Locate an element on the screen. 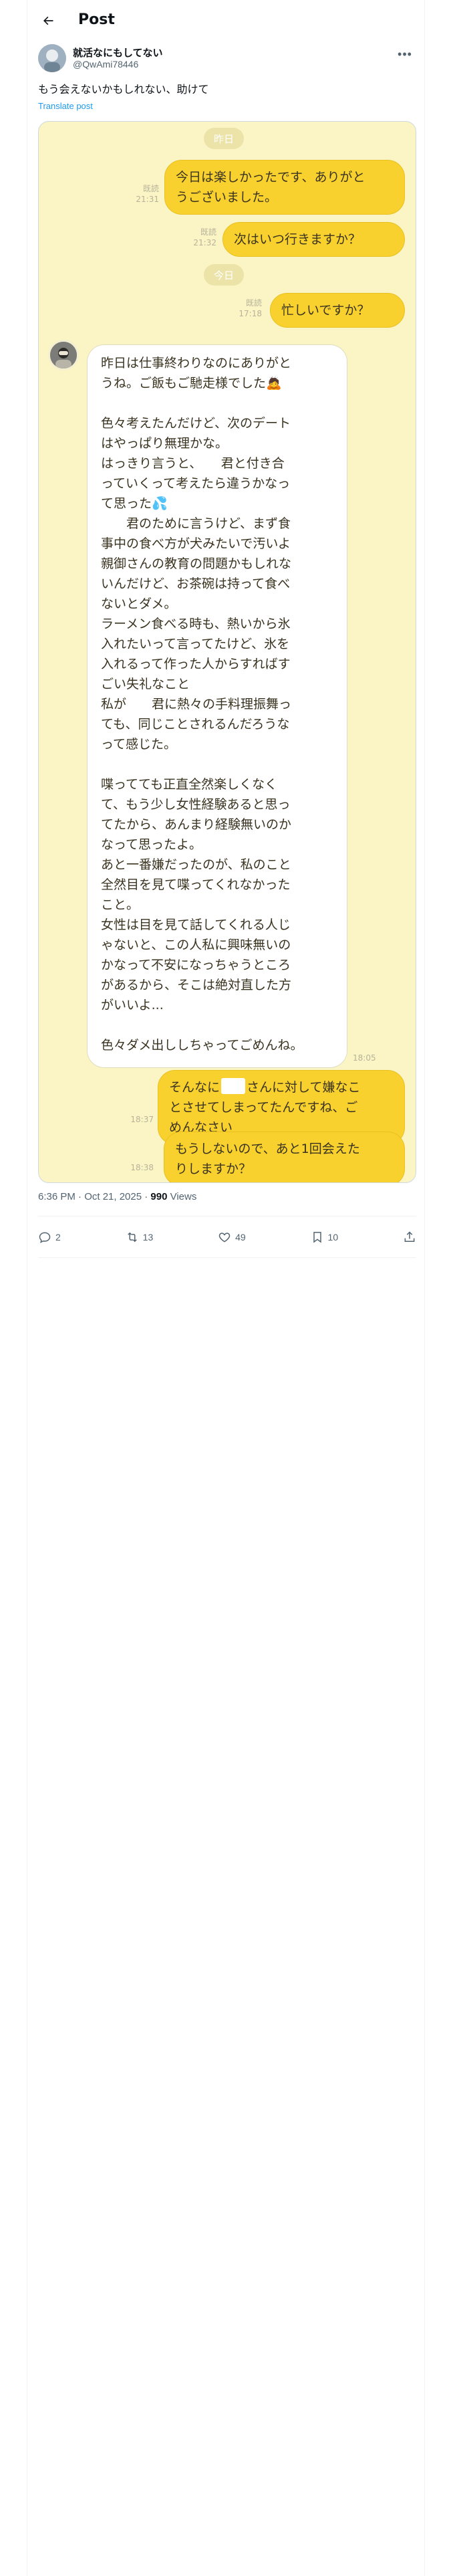  message-line: なって思ったよ。 is located at coordinates (151, 844).